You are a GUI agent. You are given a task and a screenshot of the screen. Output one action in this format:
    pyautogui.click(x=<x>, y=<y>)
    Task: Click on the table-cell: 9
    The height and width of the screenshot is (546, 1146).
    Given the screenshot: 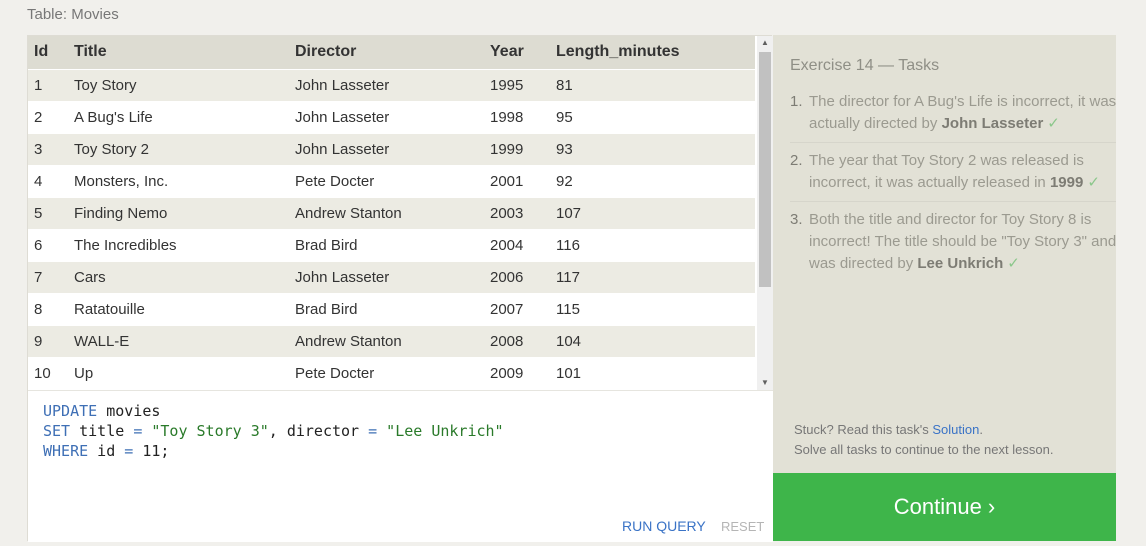 What is the action you would take?
    pyautogui.click(x=48, y=340)
    